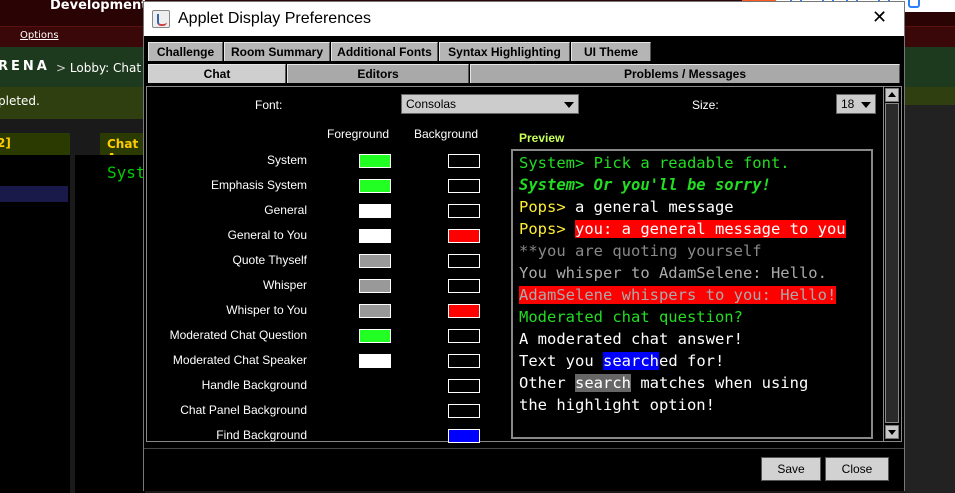 This screenshot has height=493, width=955. What do you see at coordinates (111, 68) in the screenshot?
I see `breadcrumb-text: Lobby: Chat R` at bounding box center [111, 68].